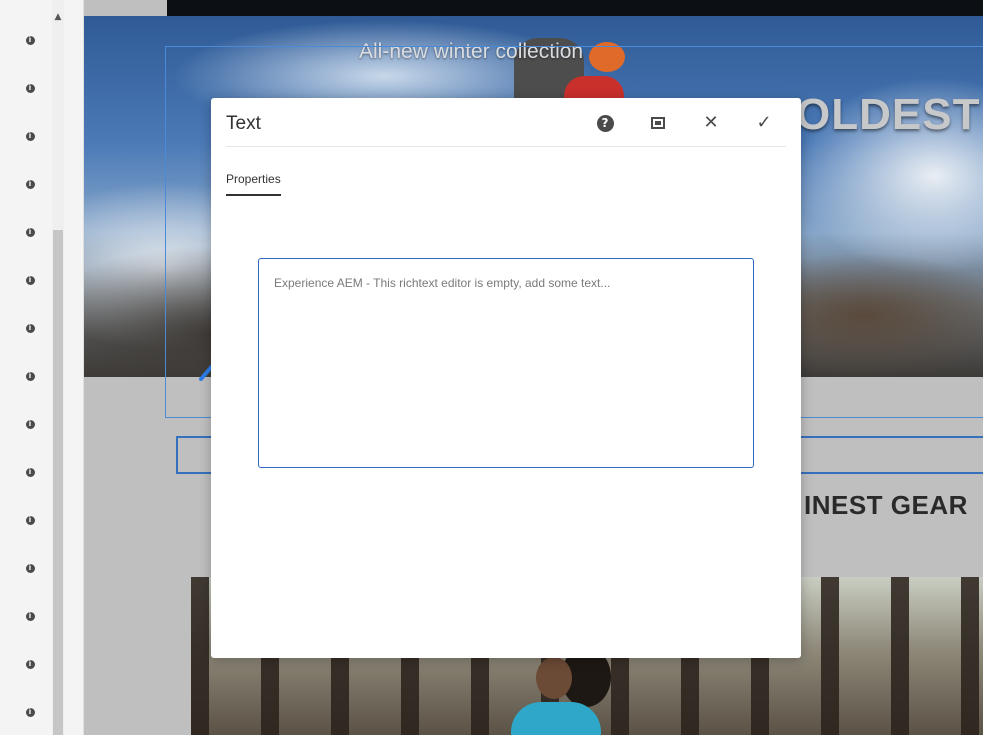  Describe the element at coordinates (471, 51) in the screenshot. I see `hero-caption: All-new winter collection` at that location.